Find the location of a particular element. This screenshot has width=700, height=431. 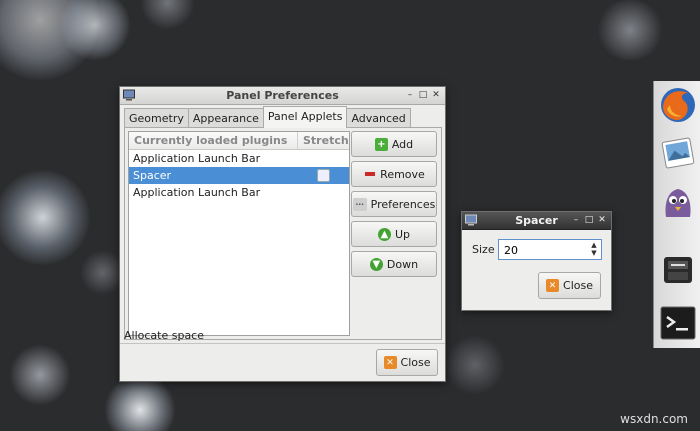

close-button: ✕ Close is located at coordinates (407, 362).